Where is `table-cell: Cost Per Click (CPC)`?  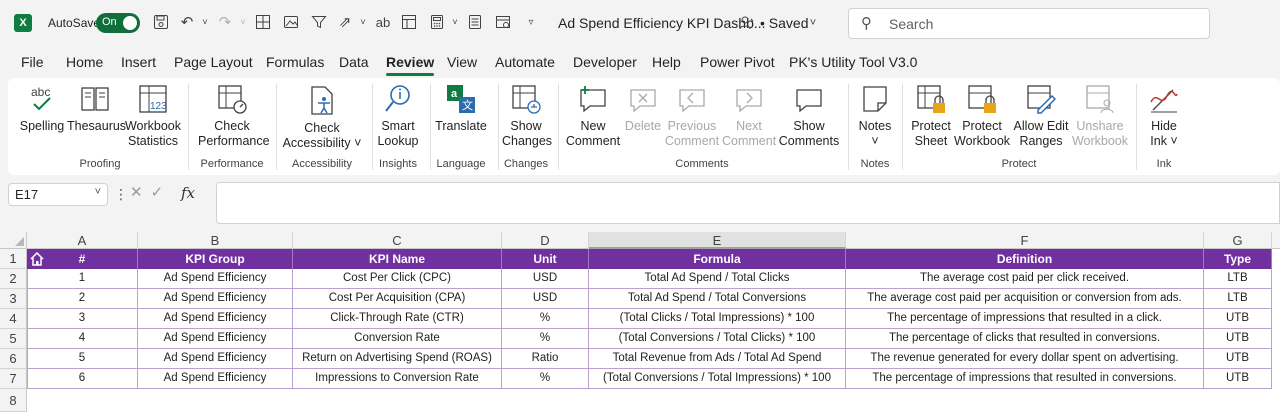
table-cell: Cost Per Click (CPC) is located at coordinates (397, 279).